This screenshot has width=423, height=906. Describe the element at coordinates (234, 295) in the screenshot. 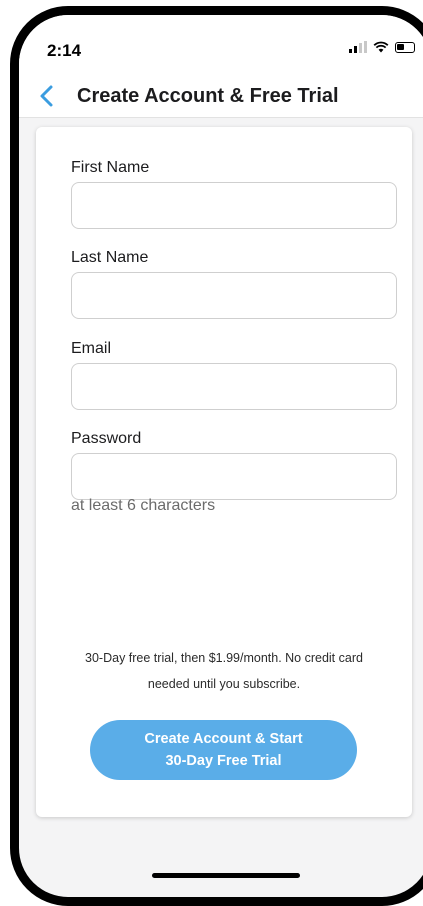

I see `last-name-field` at that location.